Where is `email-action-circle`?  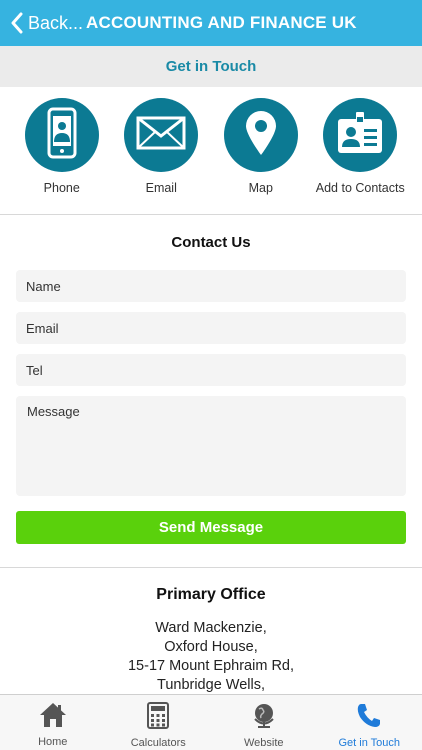 email-action-circle is located at coordinates (161, 135).